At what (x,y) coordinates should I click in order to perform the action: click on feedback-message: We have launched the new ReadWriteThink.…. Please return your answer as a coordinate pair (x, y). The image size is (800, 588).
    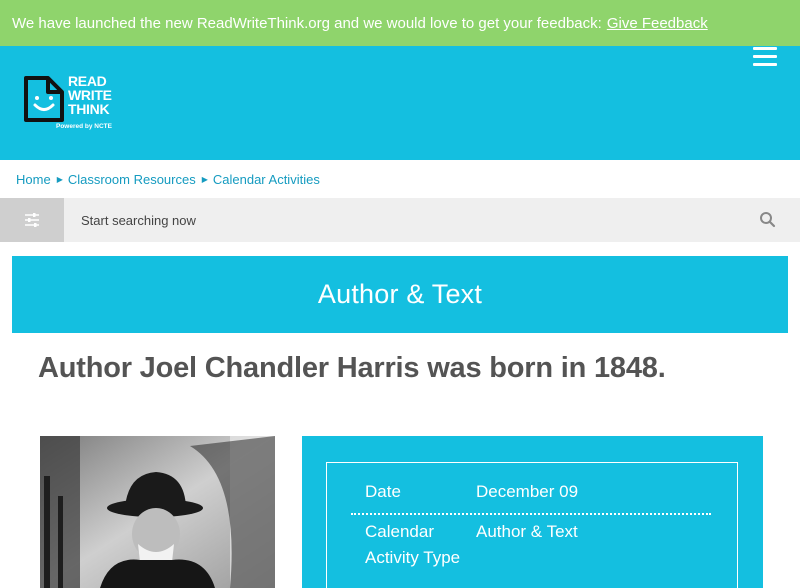
    Looking at the image, I should click on (307, 23).